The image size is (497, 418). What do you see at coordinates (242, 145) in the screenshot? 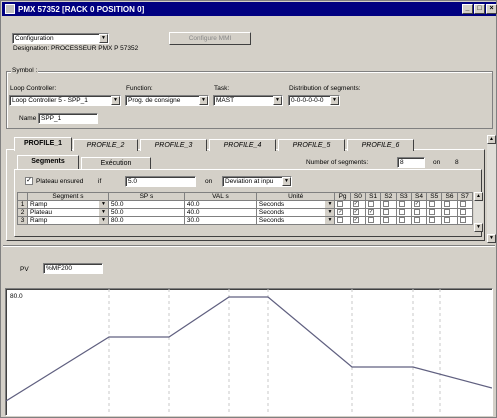
I see `tab-profile-4: PROFILE_4` at bounding box center [242, 145].